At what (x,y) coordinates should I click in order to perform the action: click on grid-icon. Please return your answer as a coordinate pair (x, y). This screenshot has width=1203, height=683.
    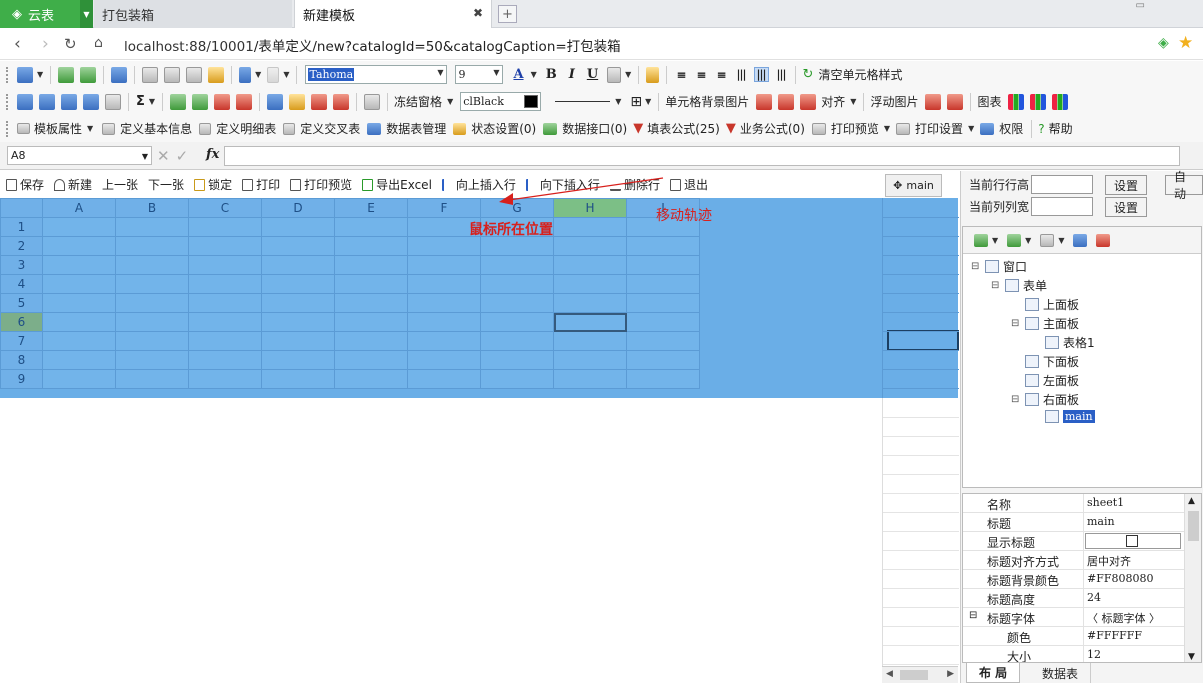
    Looking at the image, I should click on (91, 101).